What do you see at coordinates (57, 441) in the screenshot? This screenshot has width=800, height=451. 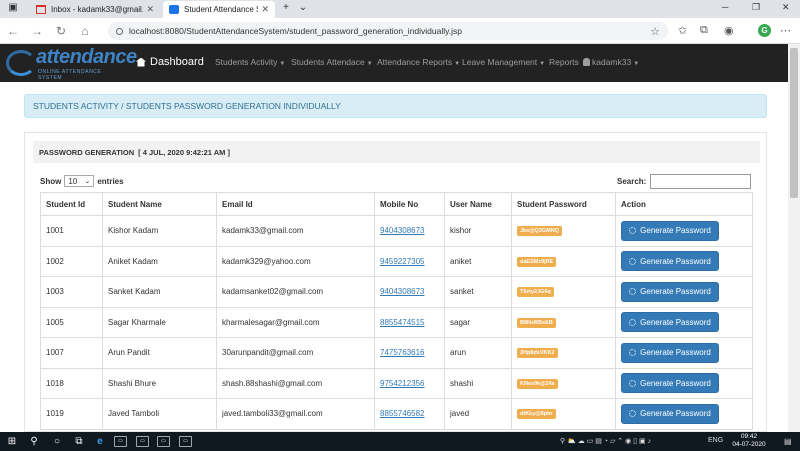 I see `cortana-icon: ○` at bounding box center [57, 441].